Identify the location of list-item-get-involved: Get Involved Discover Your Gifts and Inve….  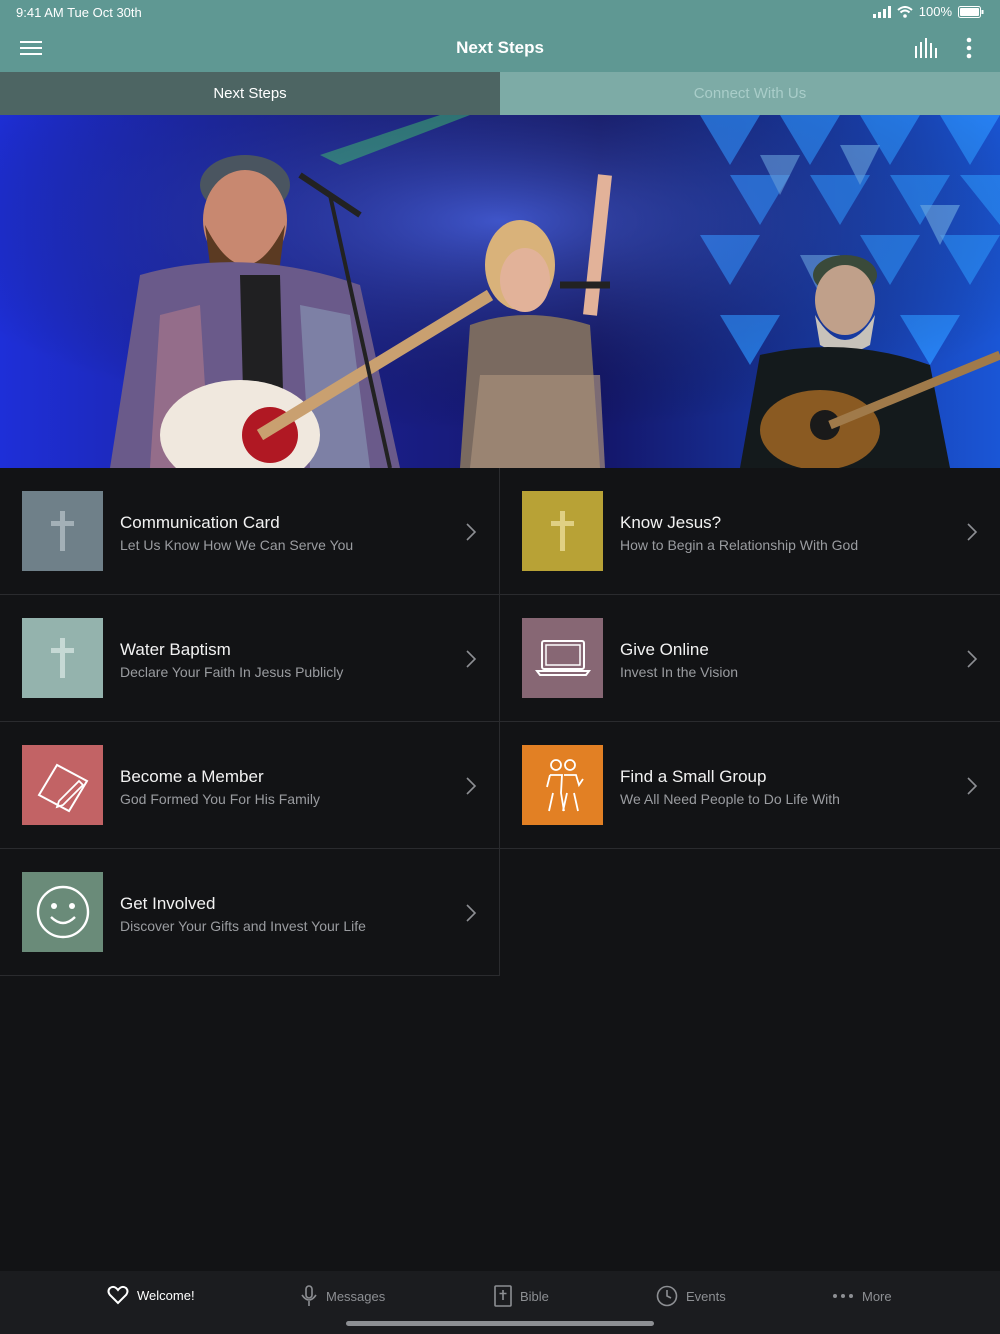
(250, 912).